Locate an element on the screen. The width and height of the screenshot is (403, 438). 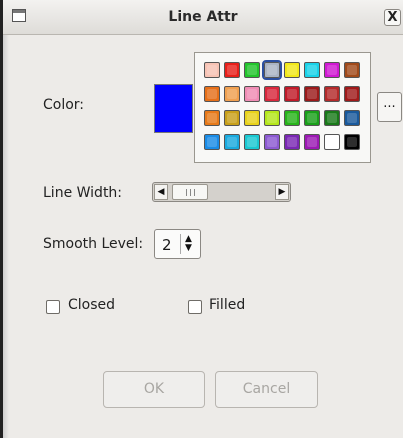
cancel-button: Cancel is located at coordinates (266, 389).